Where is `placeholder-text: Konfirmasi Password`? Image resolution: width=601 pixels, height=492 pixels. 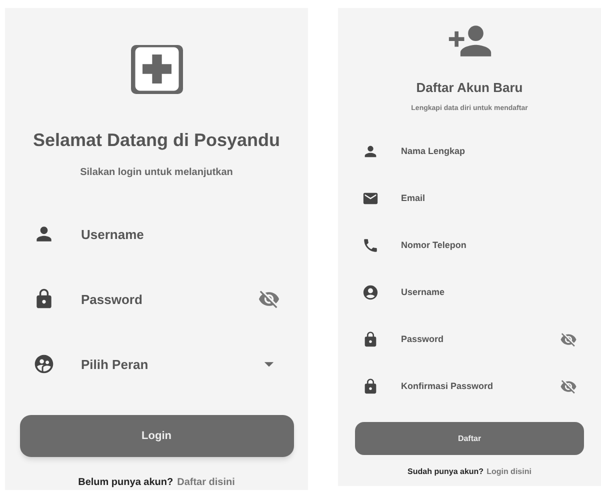
placeholder-text: Konfirmasi Password is located at coordinates (447, 386).